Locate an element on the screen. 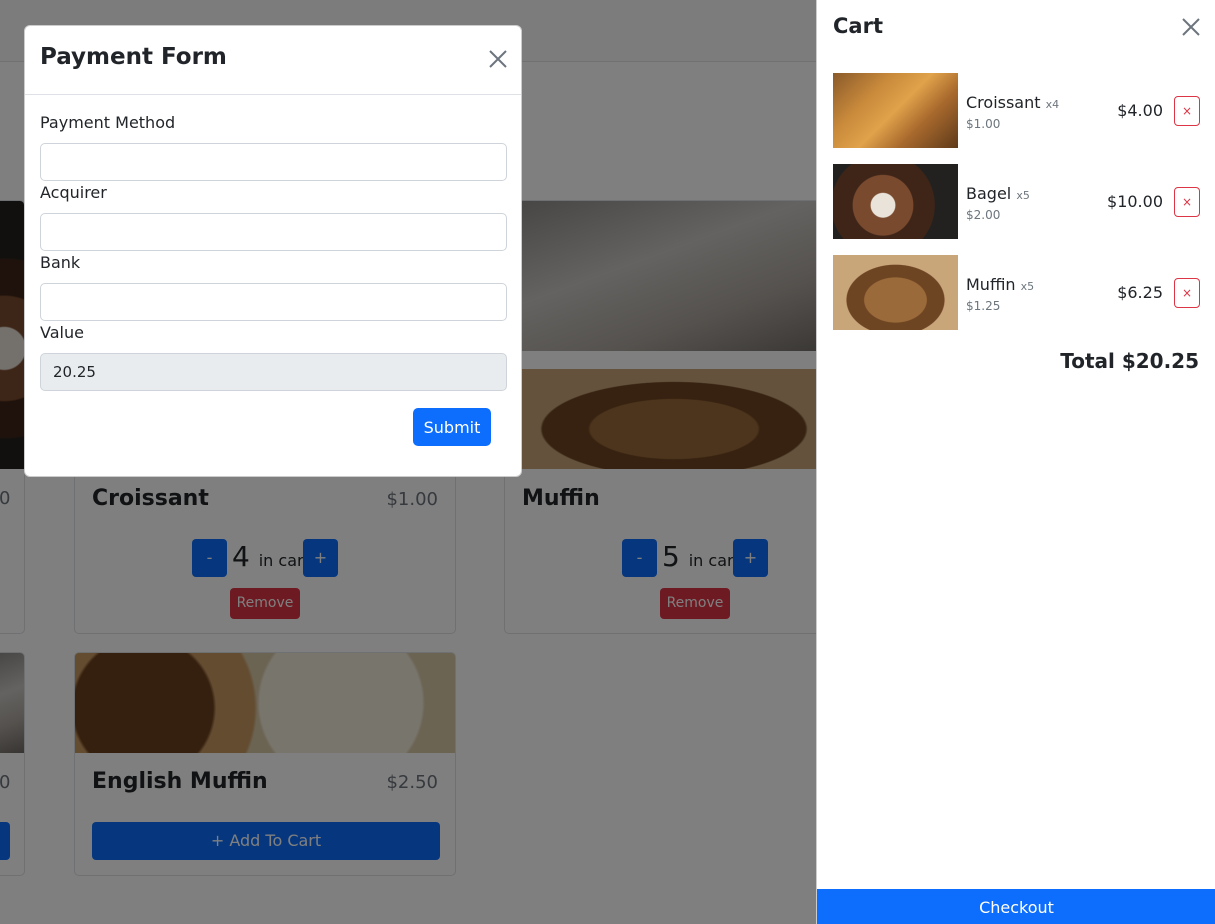 This screenshot has width=1215, height=924. item-name-text: Muffin is located at coordinates (991, 284).